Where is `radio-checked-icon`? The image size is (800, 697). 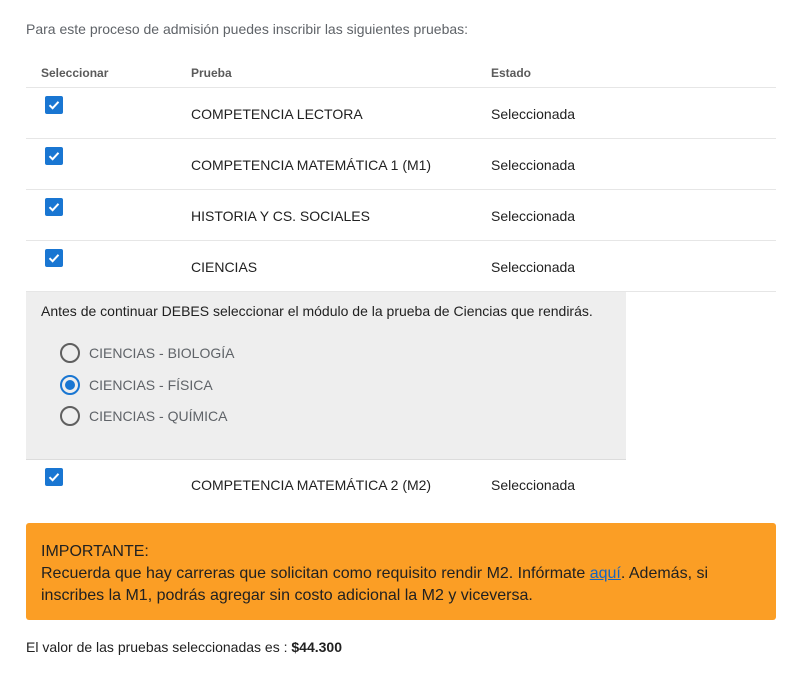 radio-checked-icon is located at coordinates (70, 385).